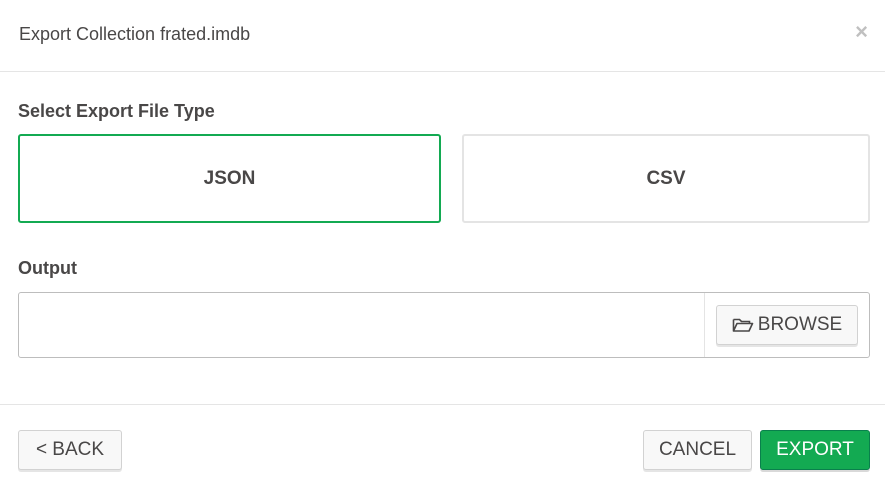 This screenshot has height=493, width=885. I want to click on close-icon: ×, so click(861, 32).